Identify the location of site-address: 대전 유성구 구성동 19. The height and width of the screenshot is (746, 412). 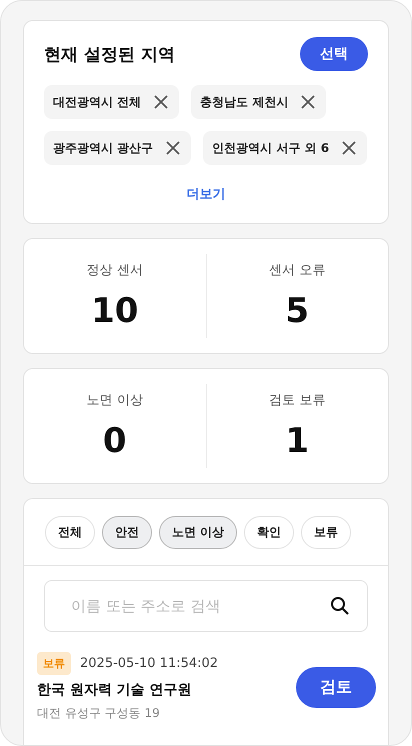
(99, 713).